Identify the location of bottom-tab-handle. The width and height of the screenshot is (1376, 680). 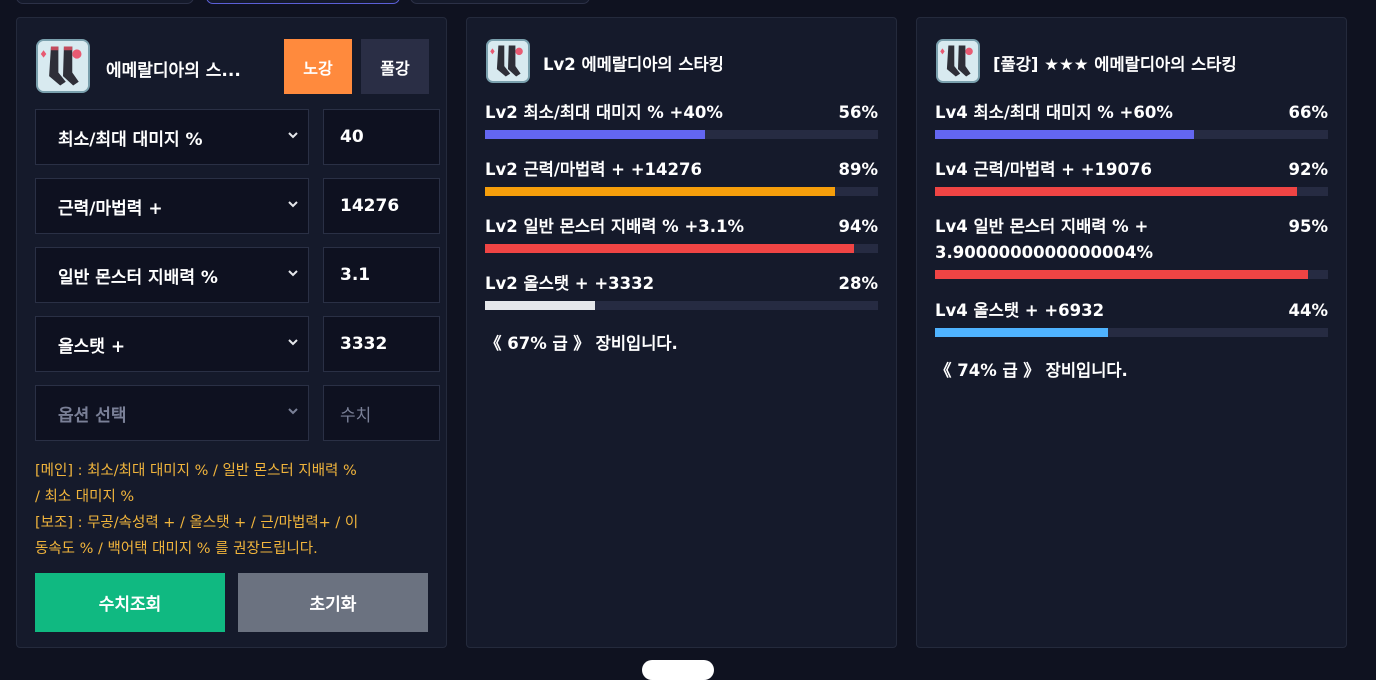
(678, 670).